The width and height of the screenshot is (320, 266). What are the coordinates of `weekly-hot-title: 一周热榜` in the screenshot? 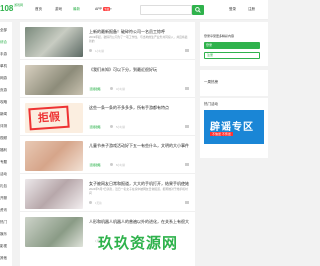 It's located at (211, 82).